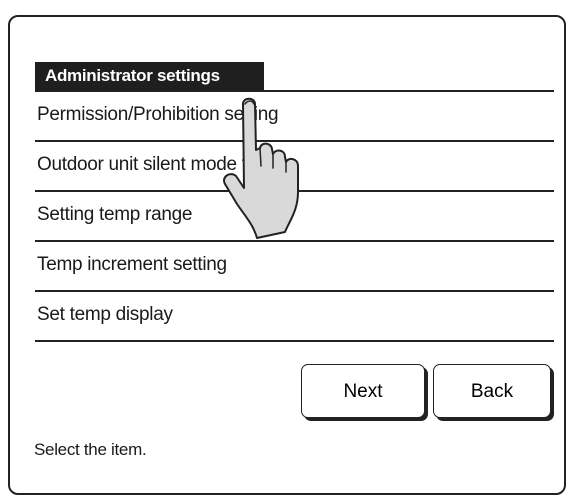 The width and height of the screenshot is (577, 501). Describe the element at coordinates (115, 214) in the screenshot. I see `menu-item-label: Setting temp range` at that location.